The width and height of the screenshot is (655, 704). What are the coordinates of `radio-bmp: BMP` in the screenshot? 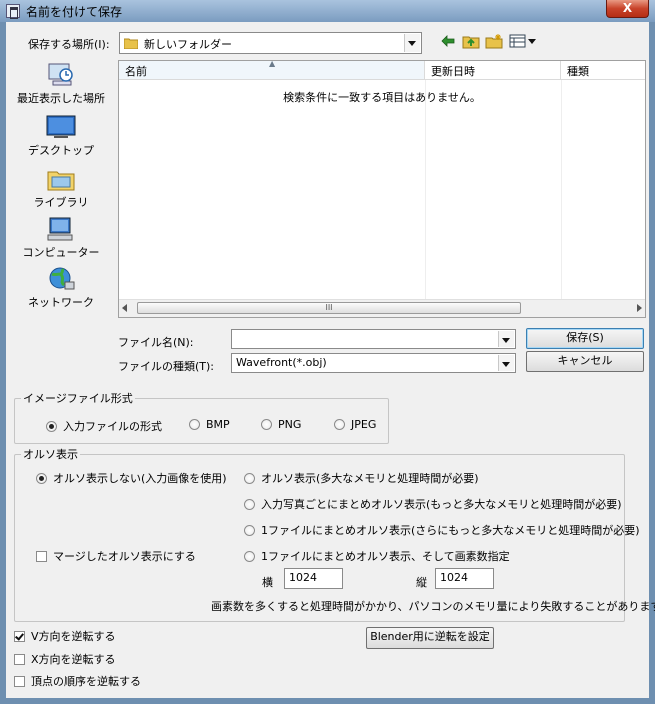 It's located at (209, 424).